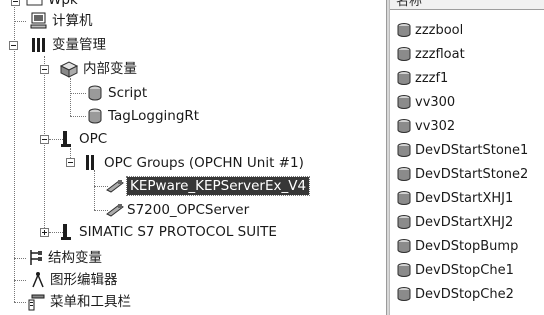 This screenshot has width=544, height=315. I want to click on tree-node-opc: OPC, so click(83, 139).